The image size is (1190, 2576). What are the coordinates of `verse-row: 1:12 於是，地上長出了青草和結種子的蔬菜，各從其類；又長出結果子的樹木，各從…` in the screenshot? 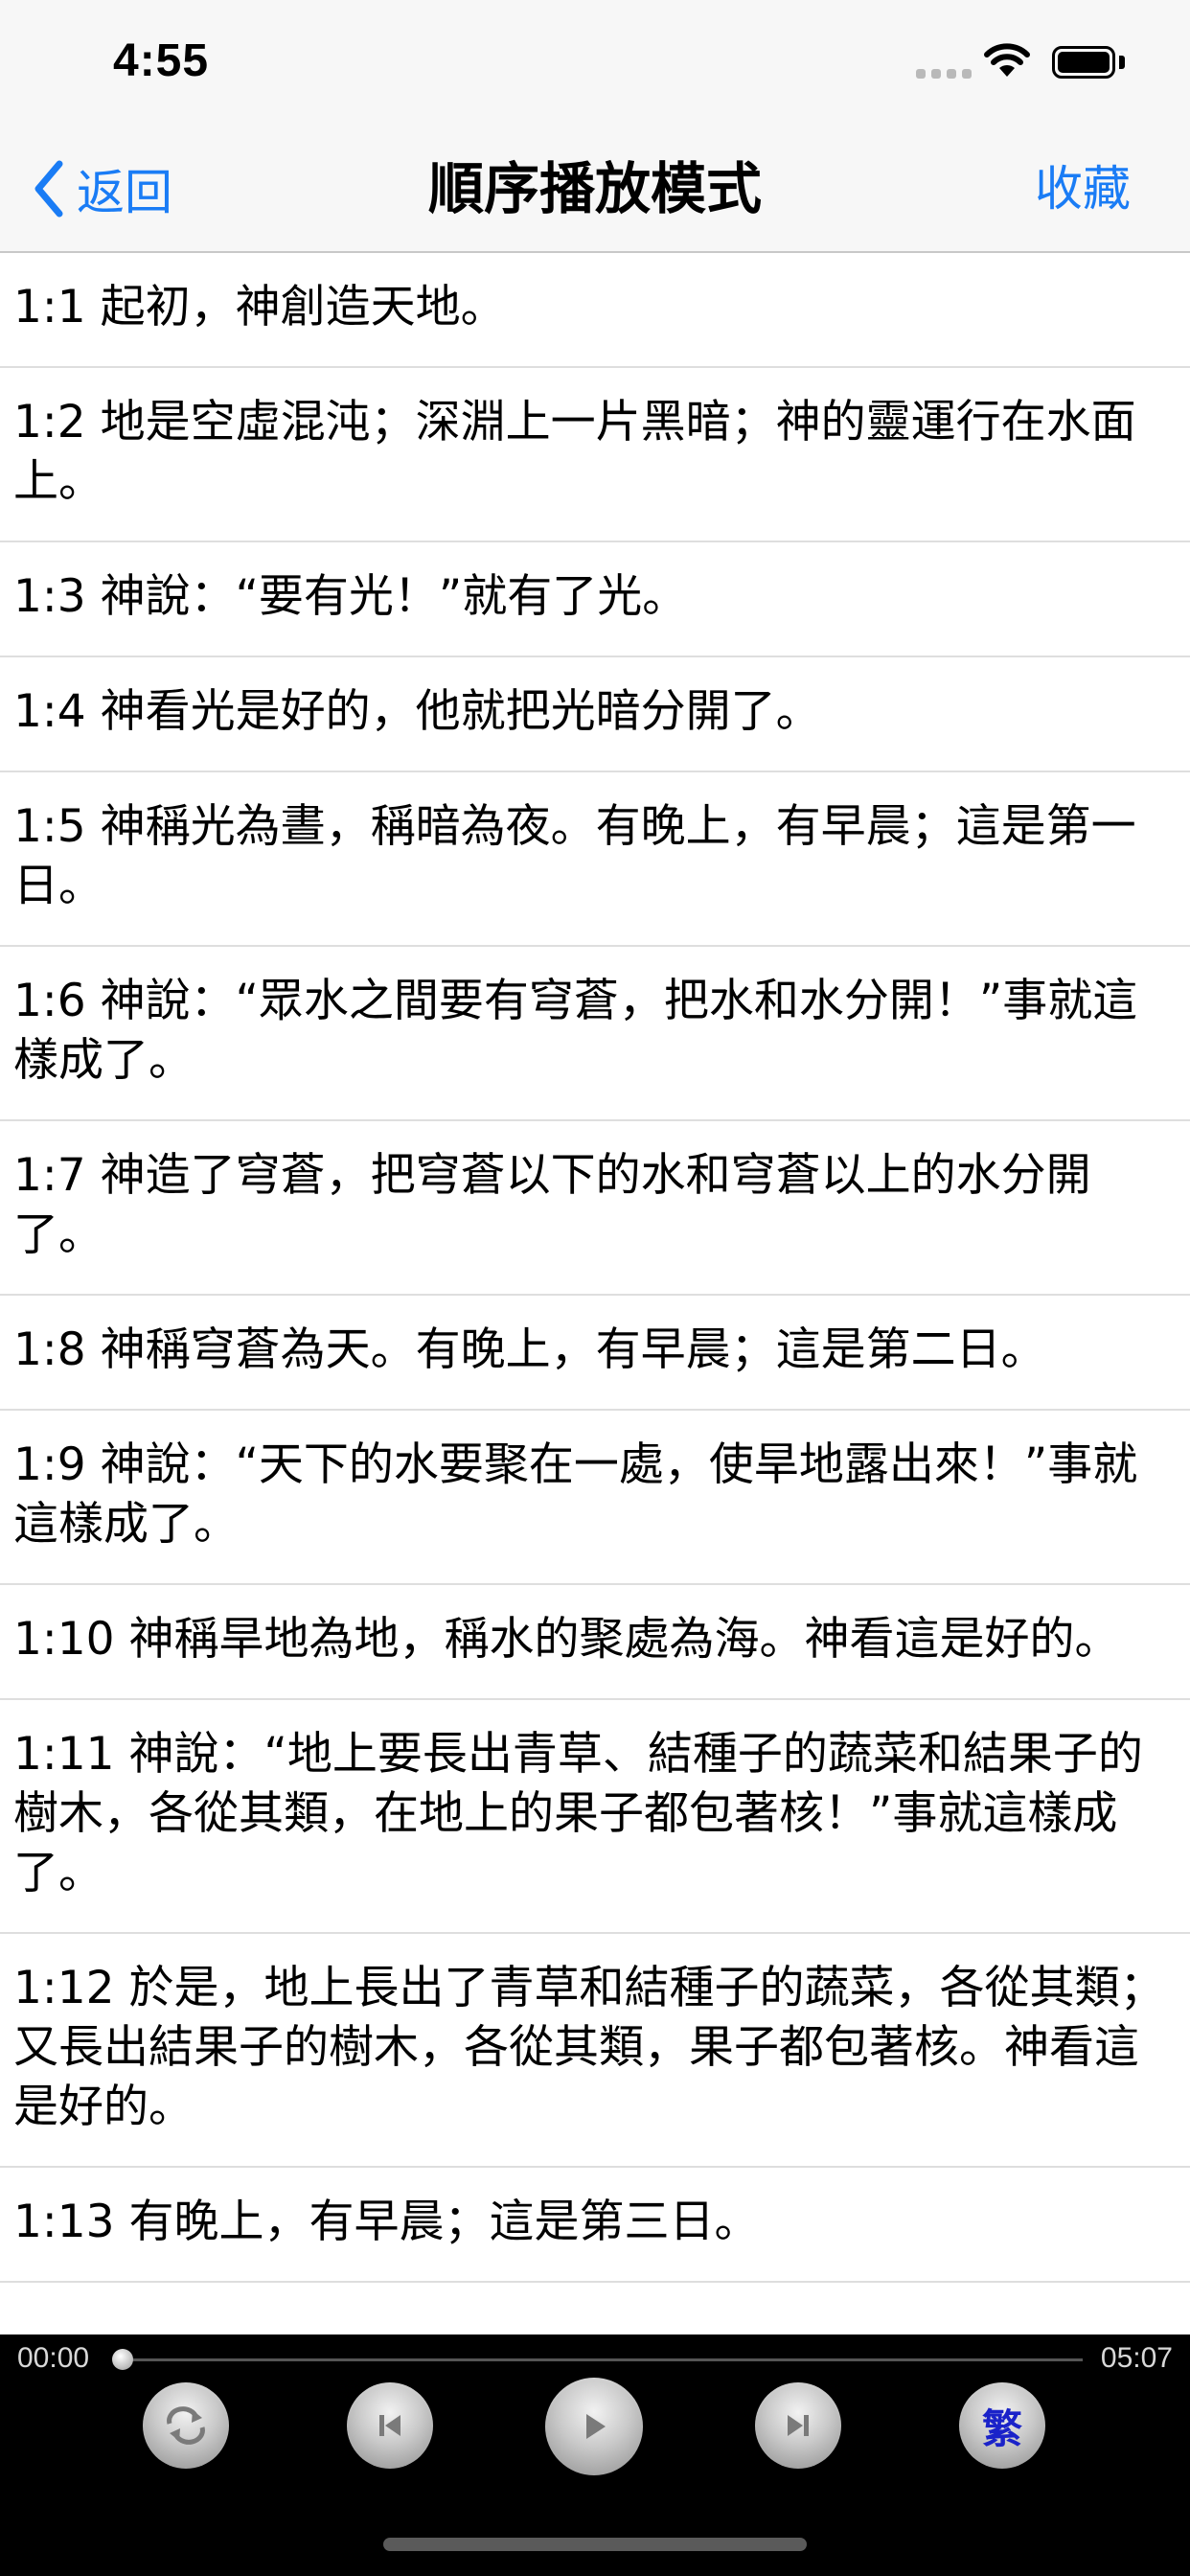 It's located at (595, 2051).